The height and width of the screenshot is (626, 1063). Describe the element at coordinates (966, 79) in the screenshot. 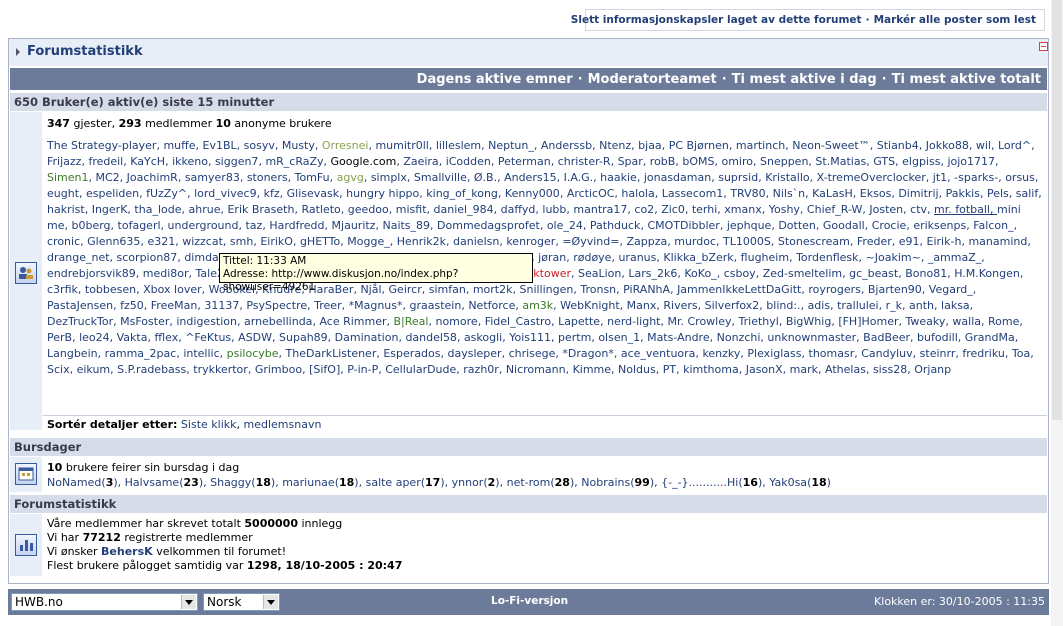

I see `nav-top-ten-total: Ti mest aktive totalt` at that location.